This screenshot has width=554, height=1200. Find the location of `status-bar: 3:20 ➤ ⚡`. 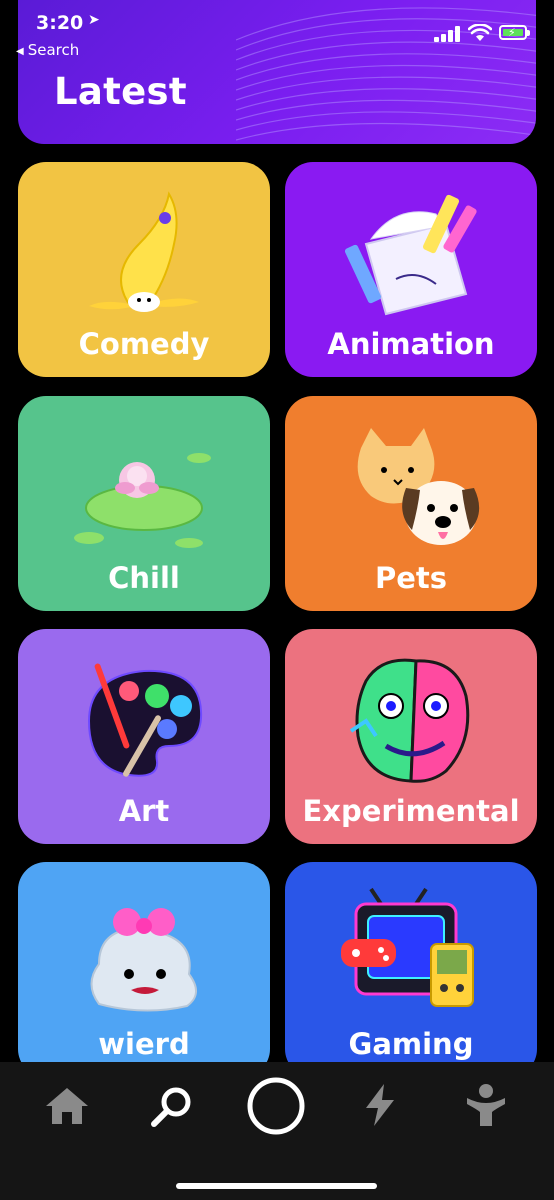

status-bar: 3:20 ➤ ⚡ is located at coordinates (277, 22).